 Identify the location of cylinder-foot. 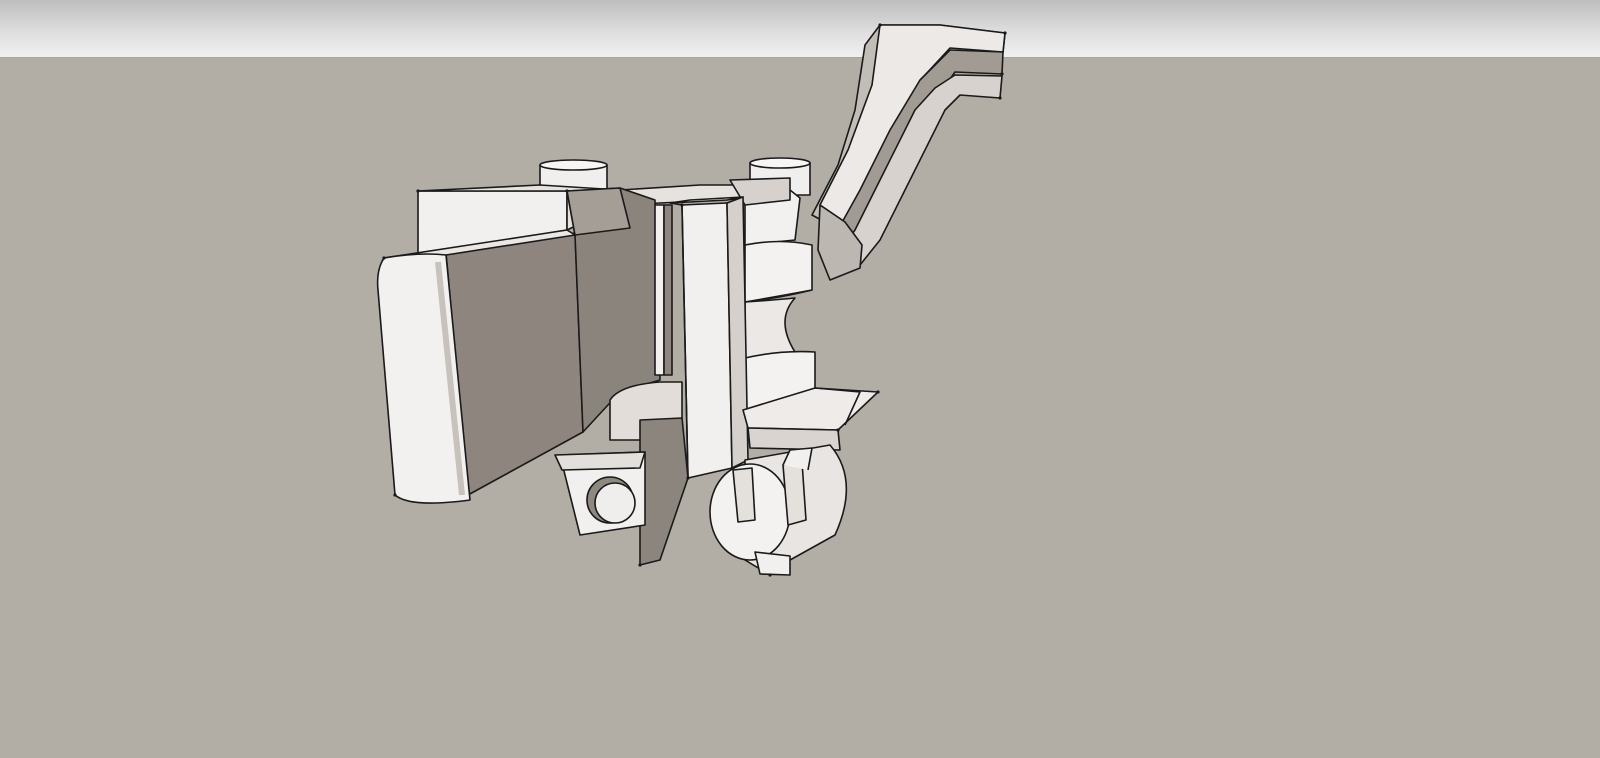
(772, 563).